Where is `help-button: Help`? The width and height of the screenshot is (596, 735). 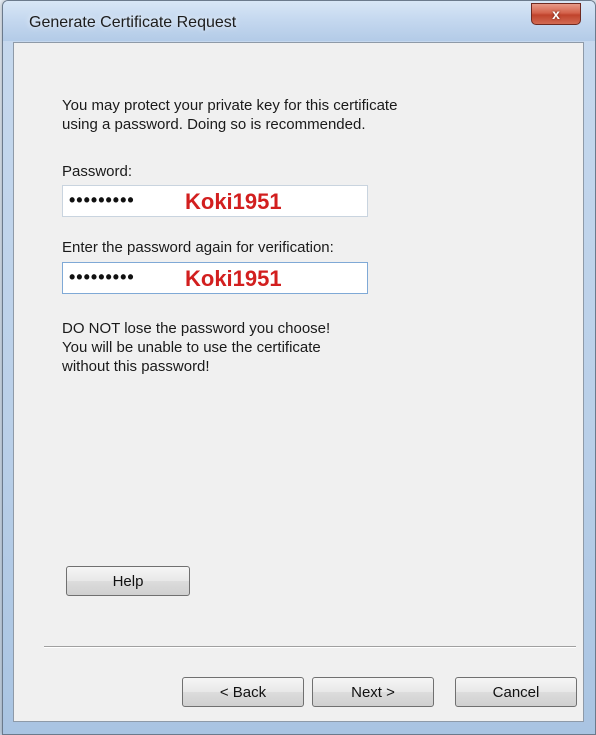 help-button: Help is located at coordinates (128, 581).